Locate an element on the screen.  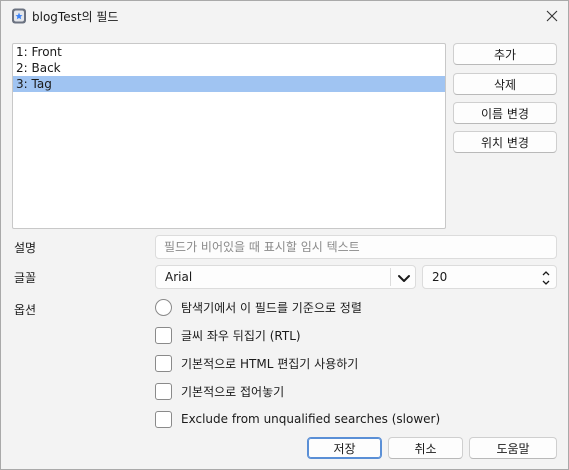
list-item-selected: 3: Tag is located at coordinates (229, 84).